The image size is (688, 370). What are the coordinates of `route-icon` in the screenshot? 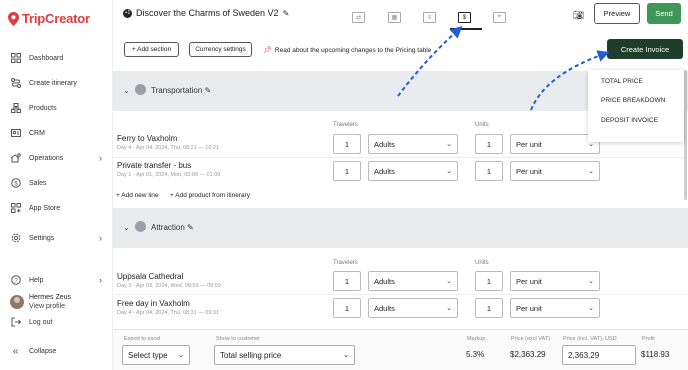 It's located at (15, 83).